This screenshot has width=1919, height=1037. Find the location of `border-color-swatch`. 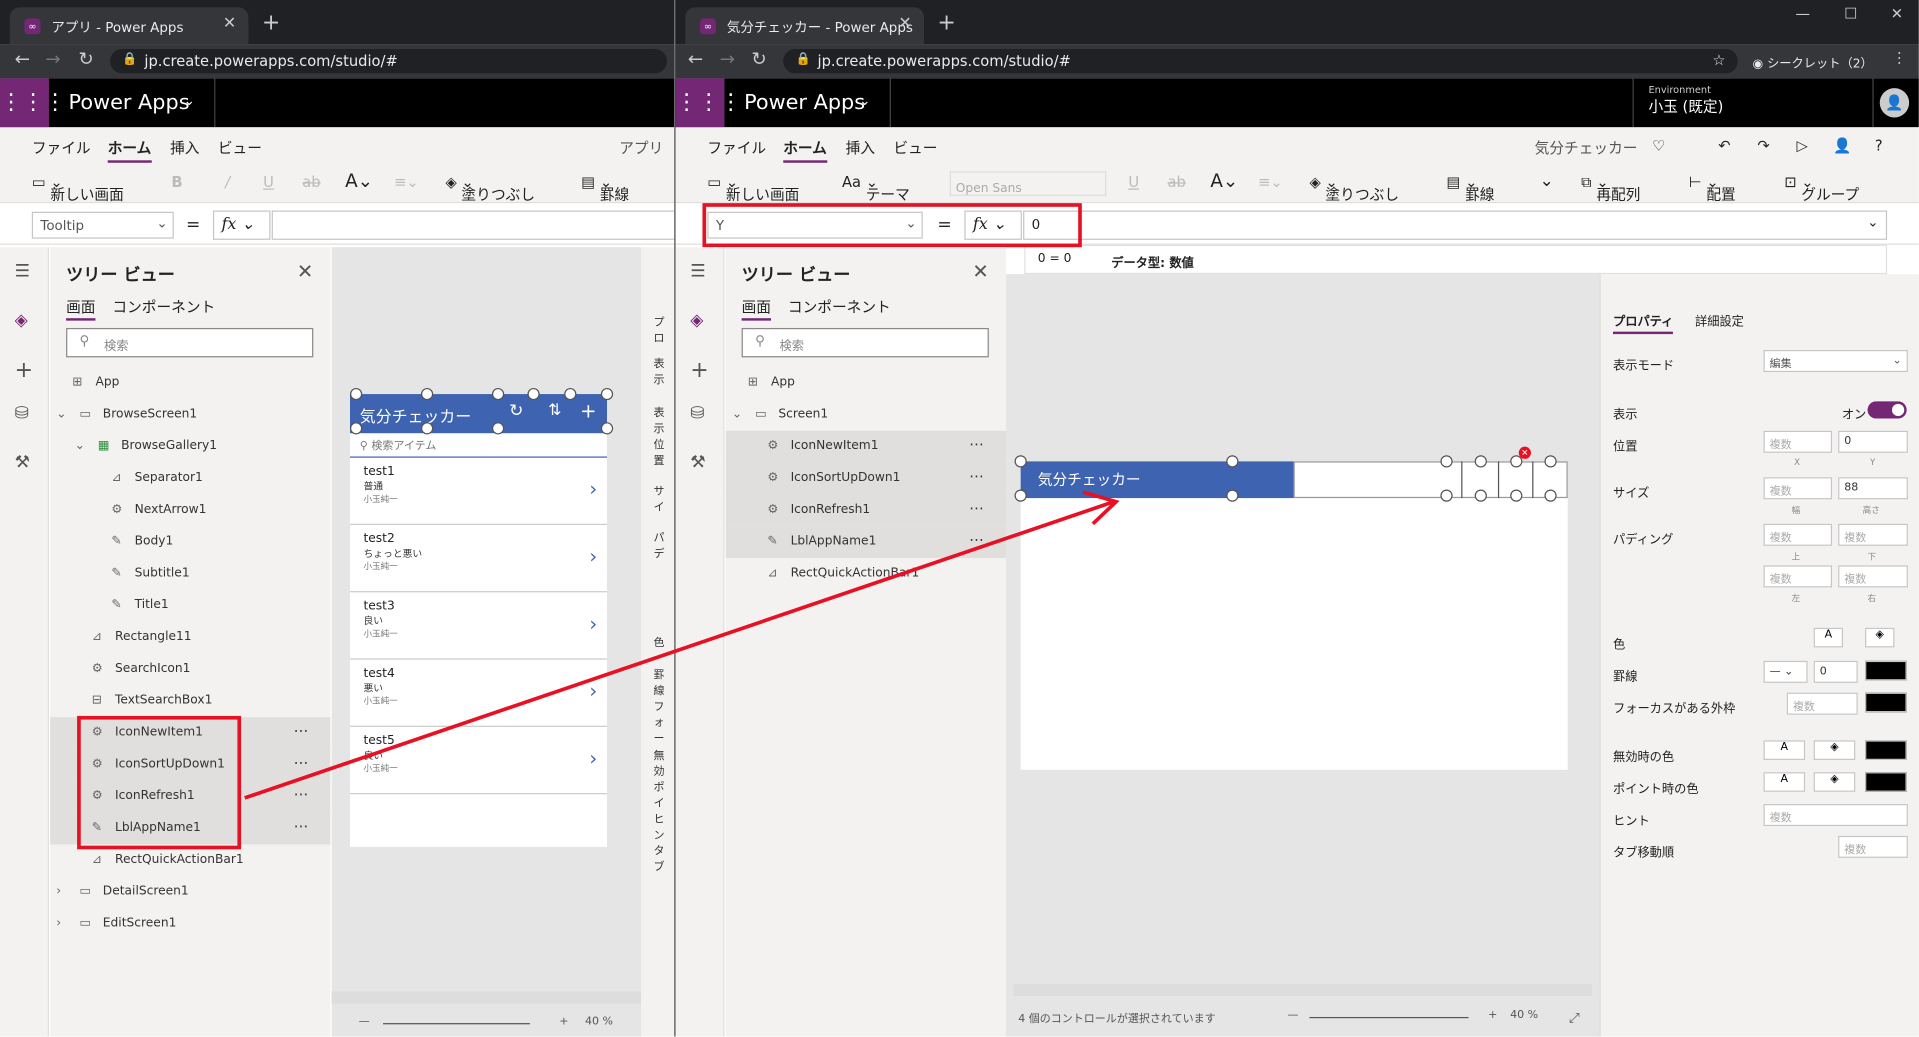

border-color-swatch is located at coordinates (1886, 670).